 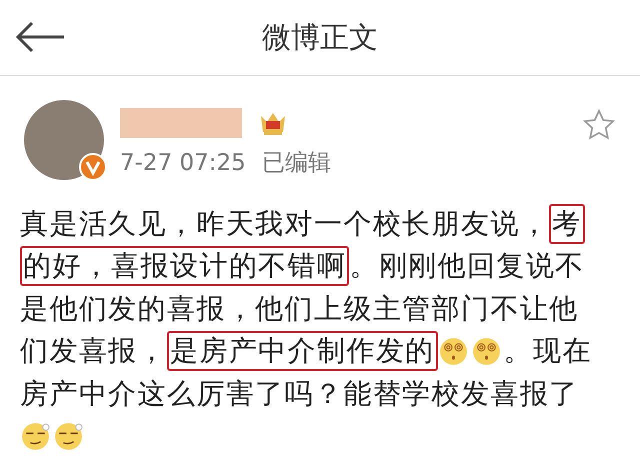 What do you see at coordinates (285, 224) in the screenshot?
I see `post-text: 真是活久见，昨天我对一个校长朋友说，` at bounding box center [285, 224].